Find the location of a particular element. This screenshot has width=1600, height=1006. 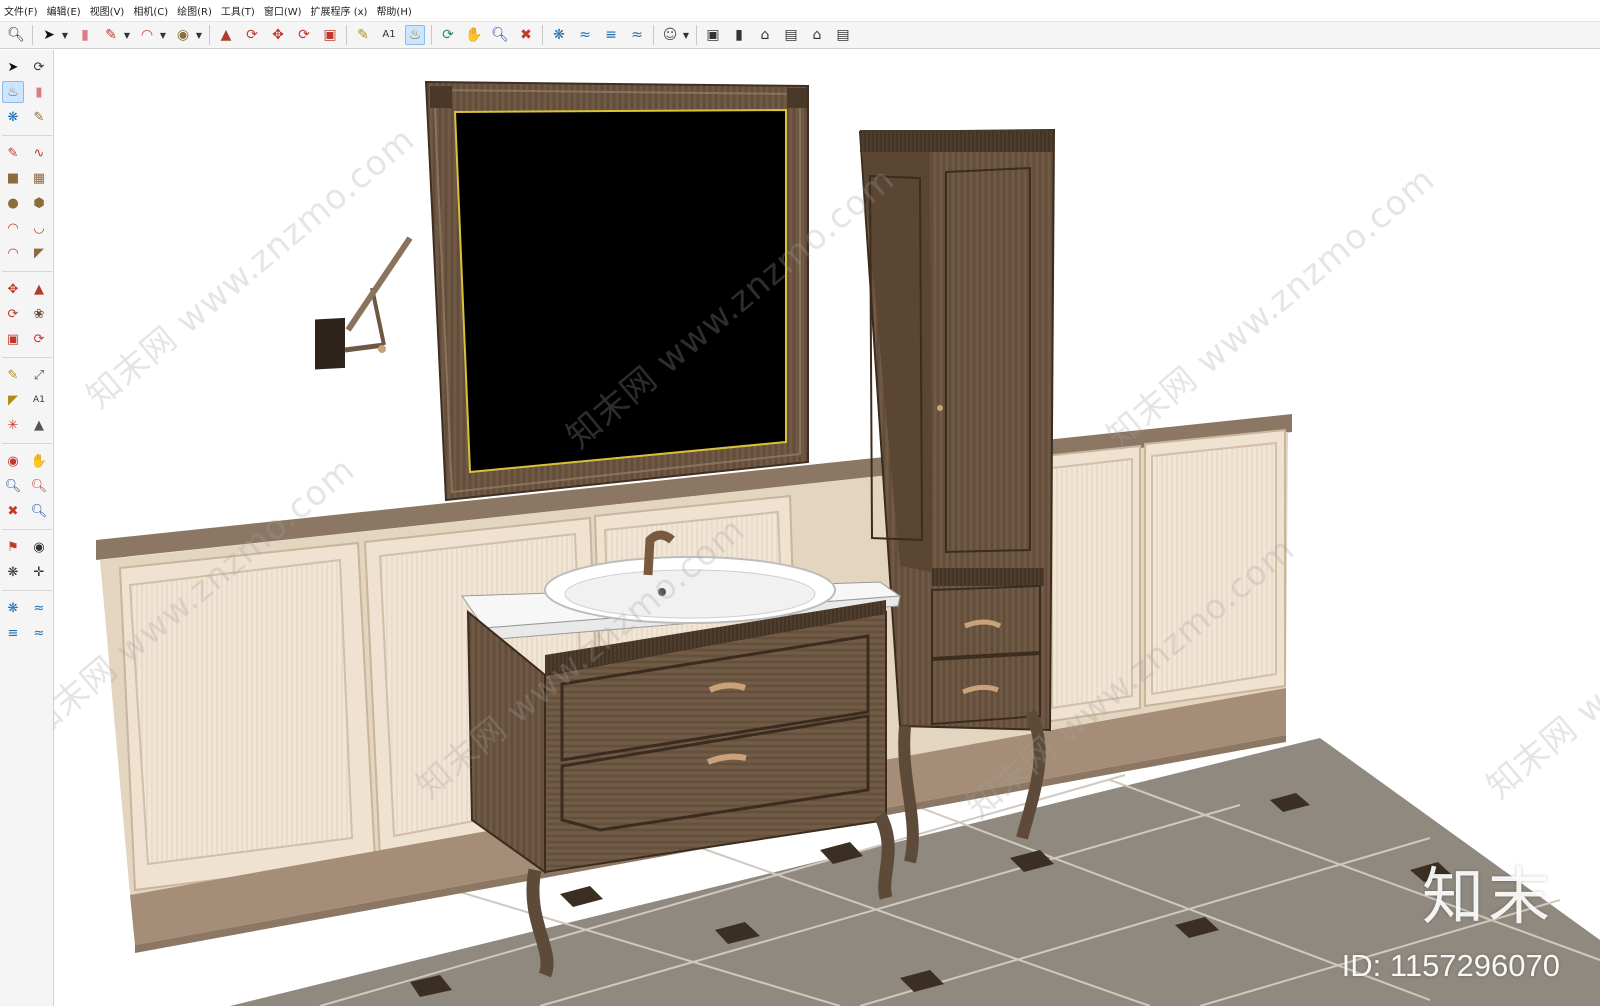

3d-text-icon: ▲ is located at coordinates (39, 425).